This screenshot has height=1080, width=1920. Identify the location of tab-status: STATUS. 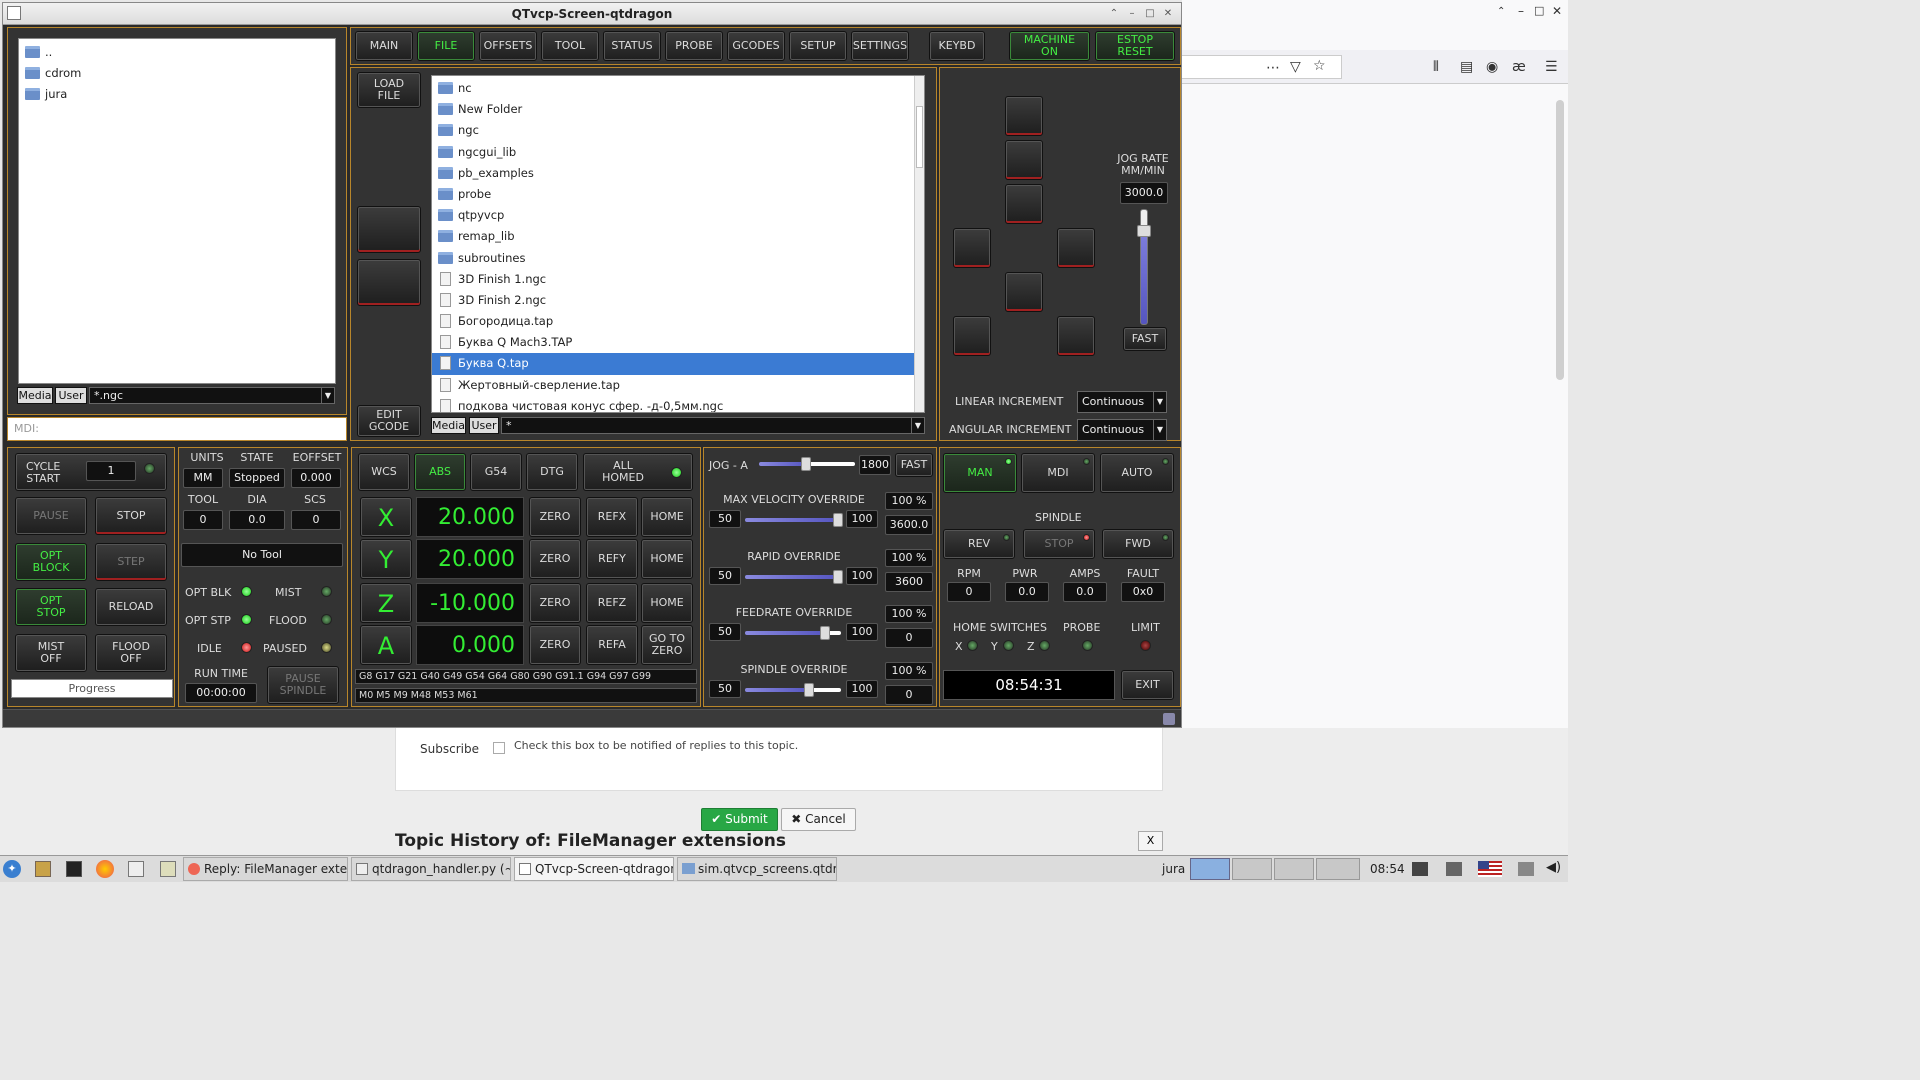
(632, 46).